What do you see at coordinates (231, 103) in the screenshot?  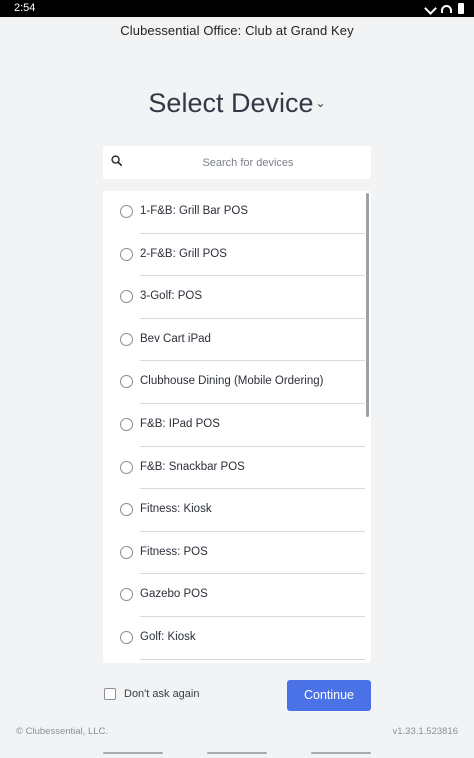 I see `page-title: Select Device` at bounding box center [231, 103].